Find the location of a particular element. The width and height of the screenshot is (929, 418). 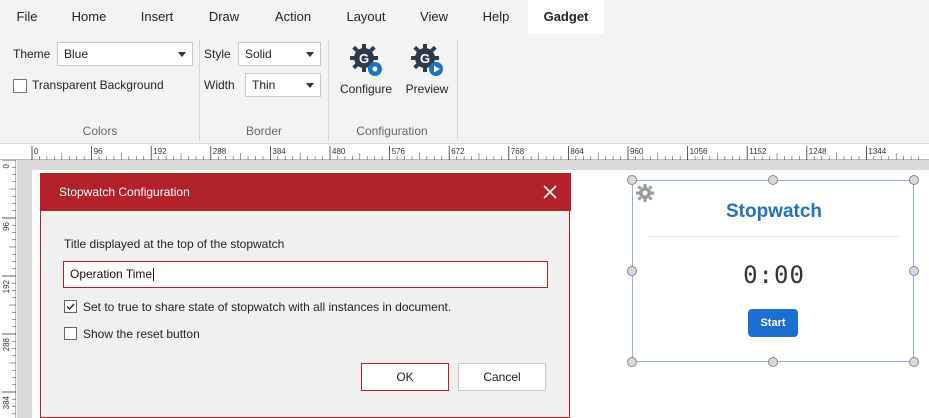

tab-draw: Draw is located at coordinates (224, 17).